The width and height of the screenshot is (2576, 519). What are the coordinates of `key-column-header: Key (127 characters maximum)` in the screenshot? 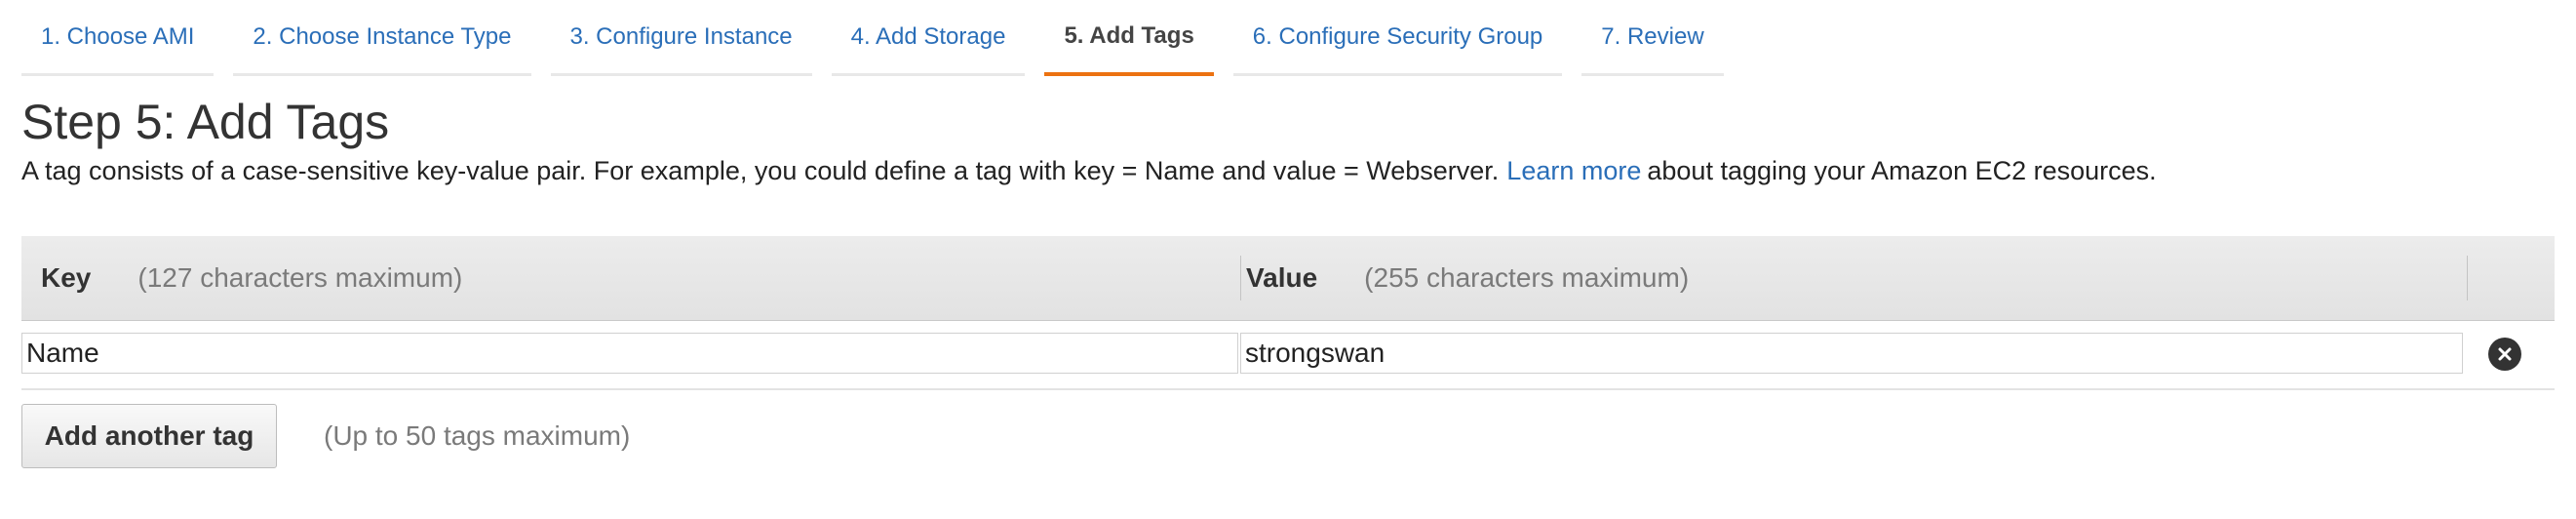 It's located at (251, 278).